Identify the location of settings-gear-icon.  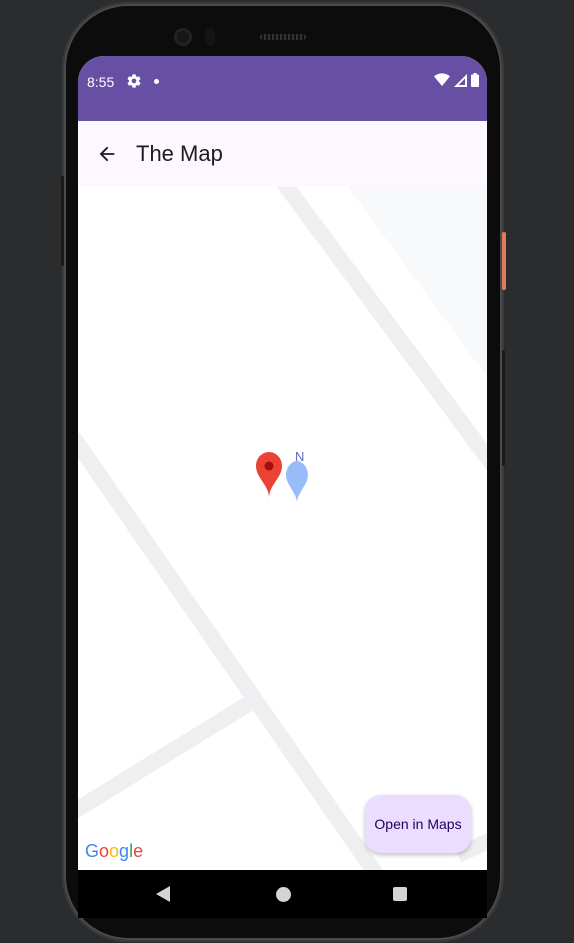
(134, 81).